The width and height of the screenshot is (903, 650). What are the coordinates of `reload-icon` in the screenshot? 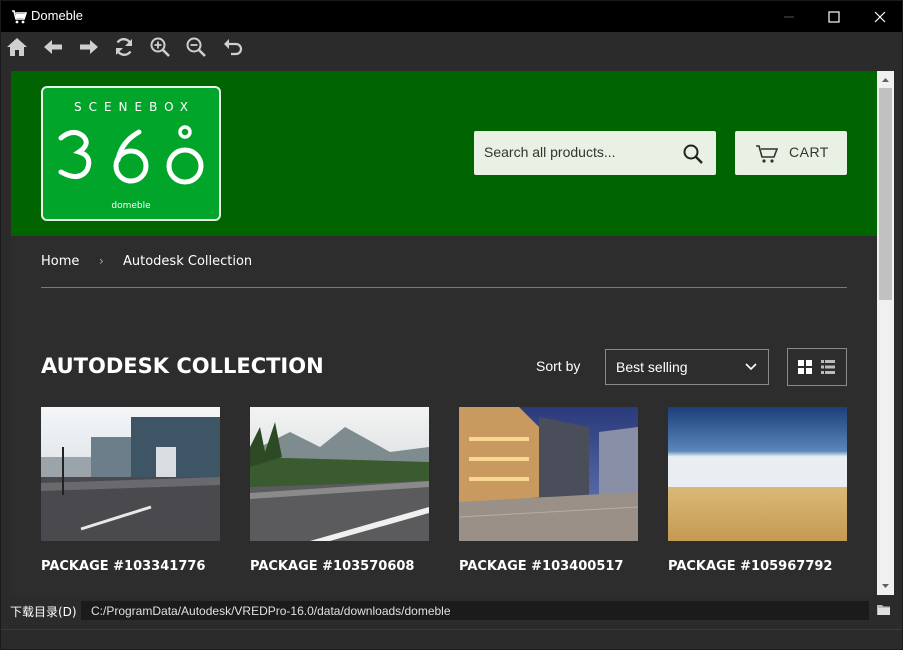 It's located at (124, 47).